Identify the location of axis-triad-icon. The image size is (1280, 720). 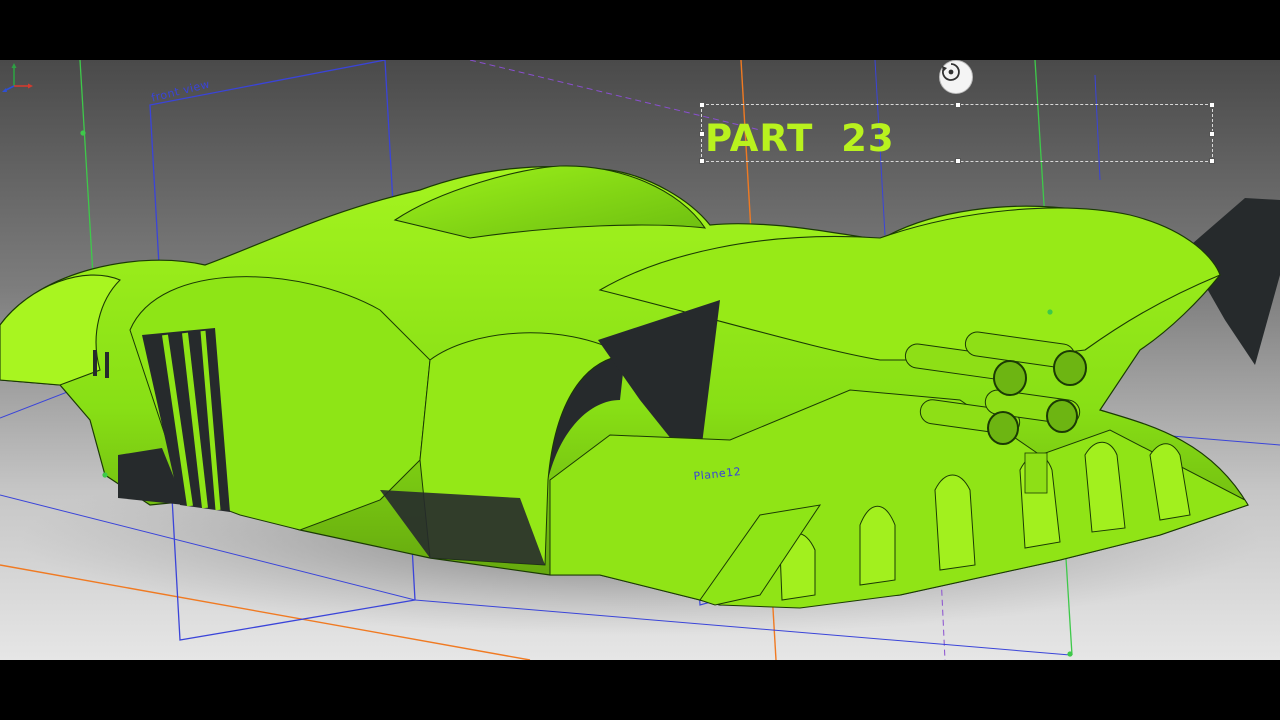
(17, 77).